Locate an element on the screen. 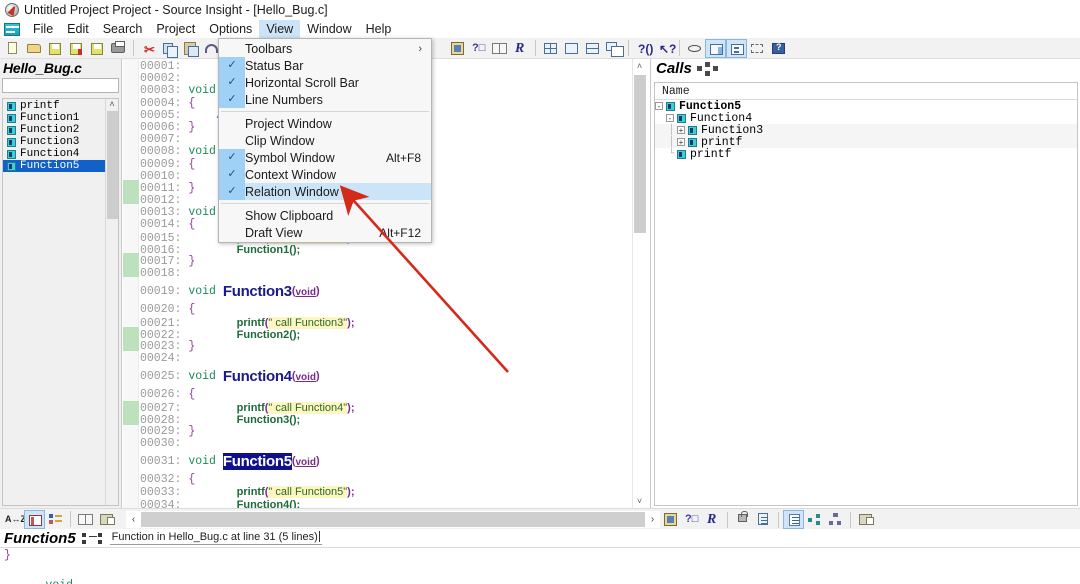 The image size is (1080, 584). menu-item-show-clipboard: Show Clipboard is located at coordinates (325, 215).